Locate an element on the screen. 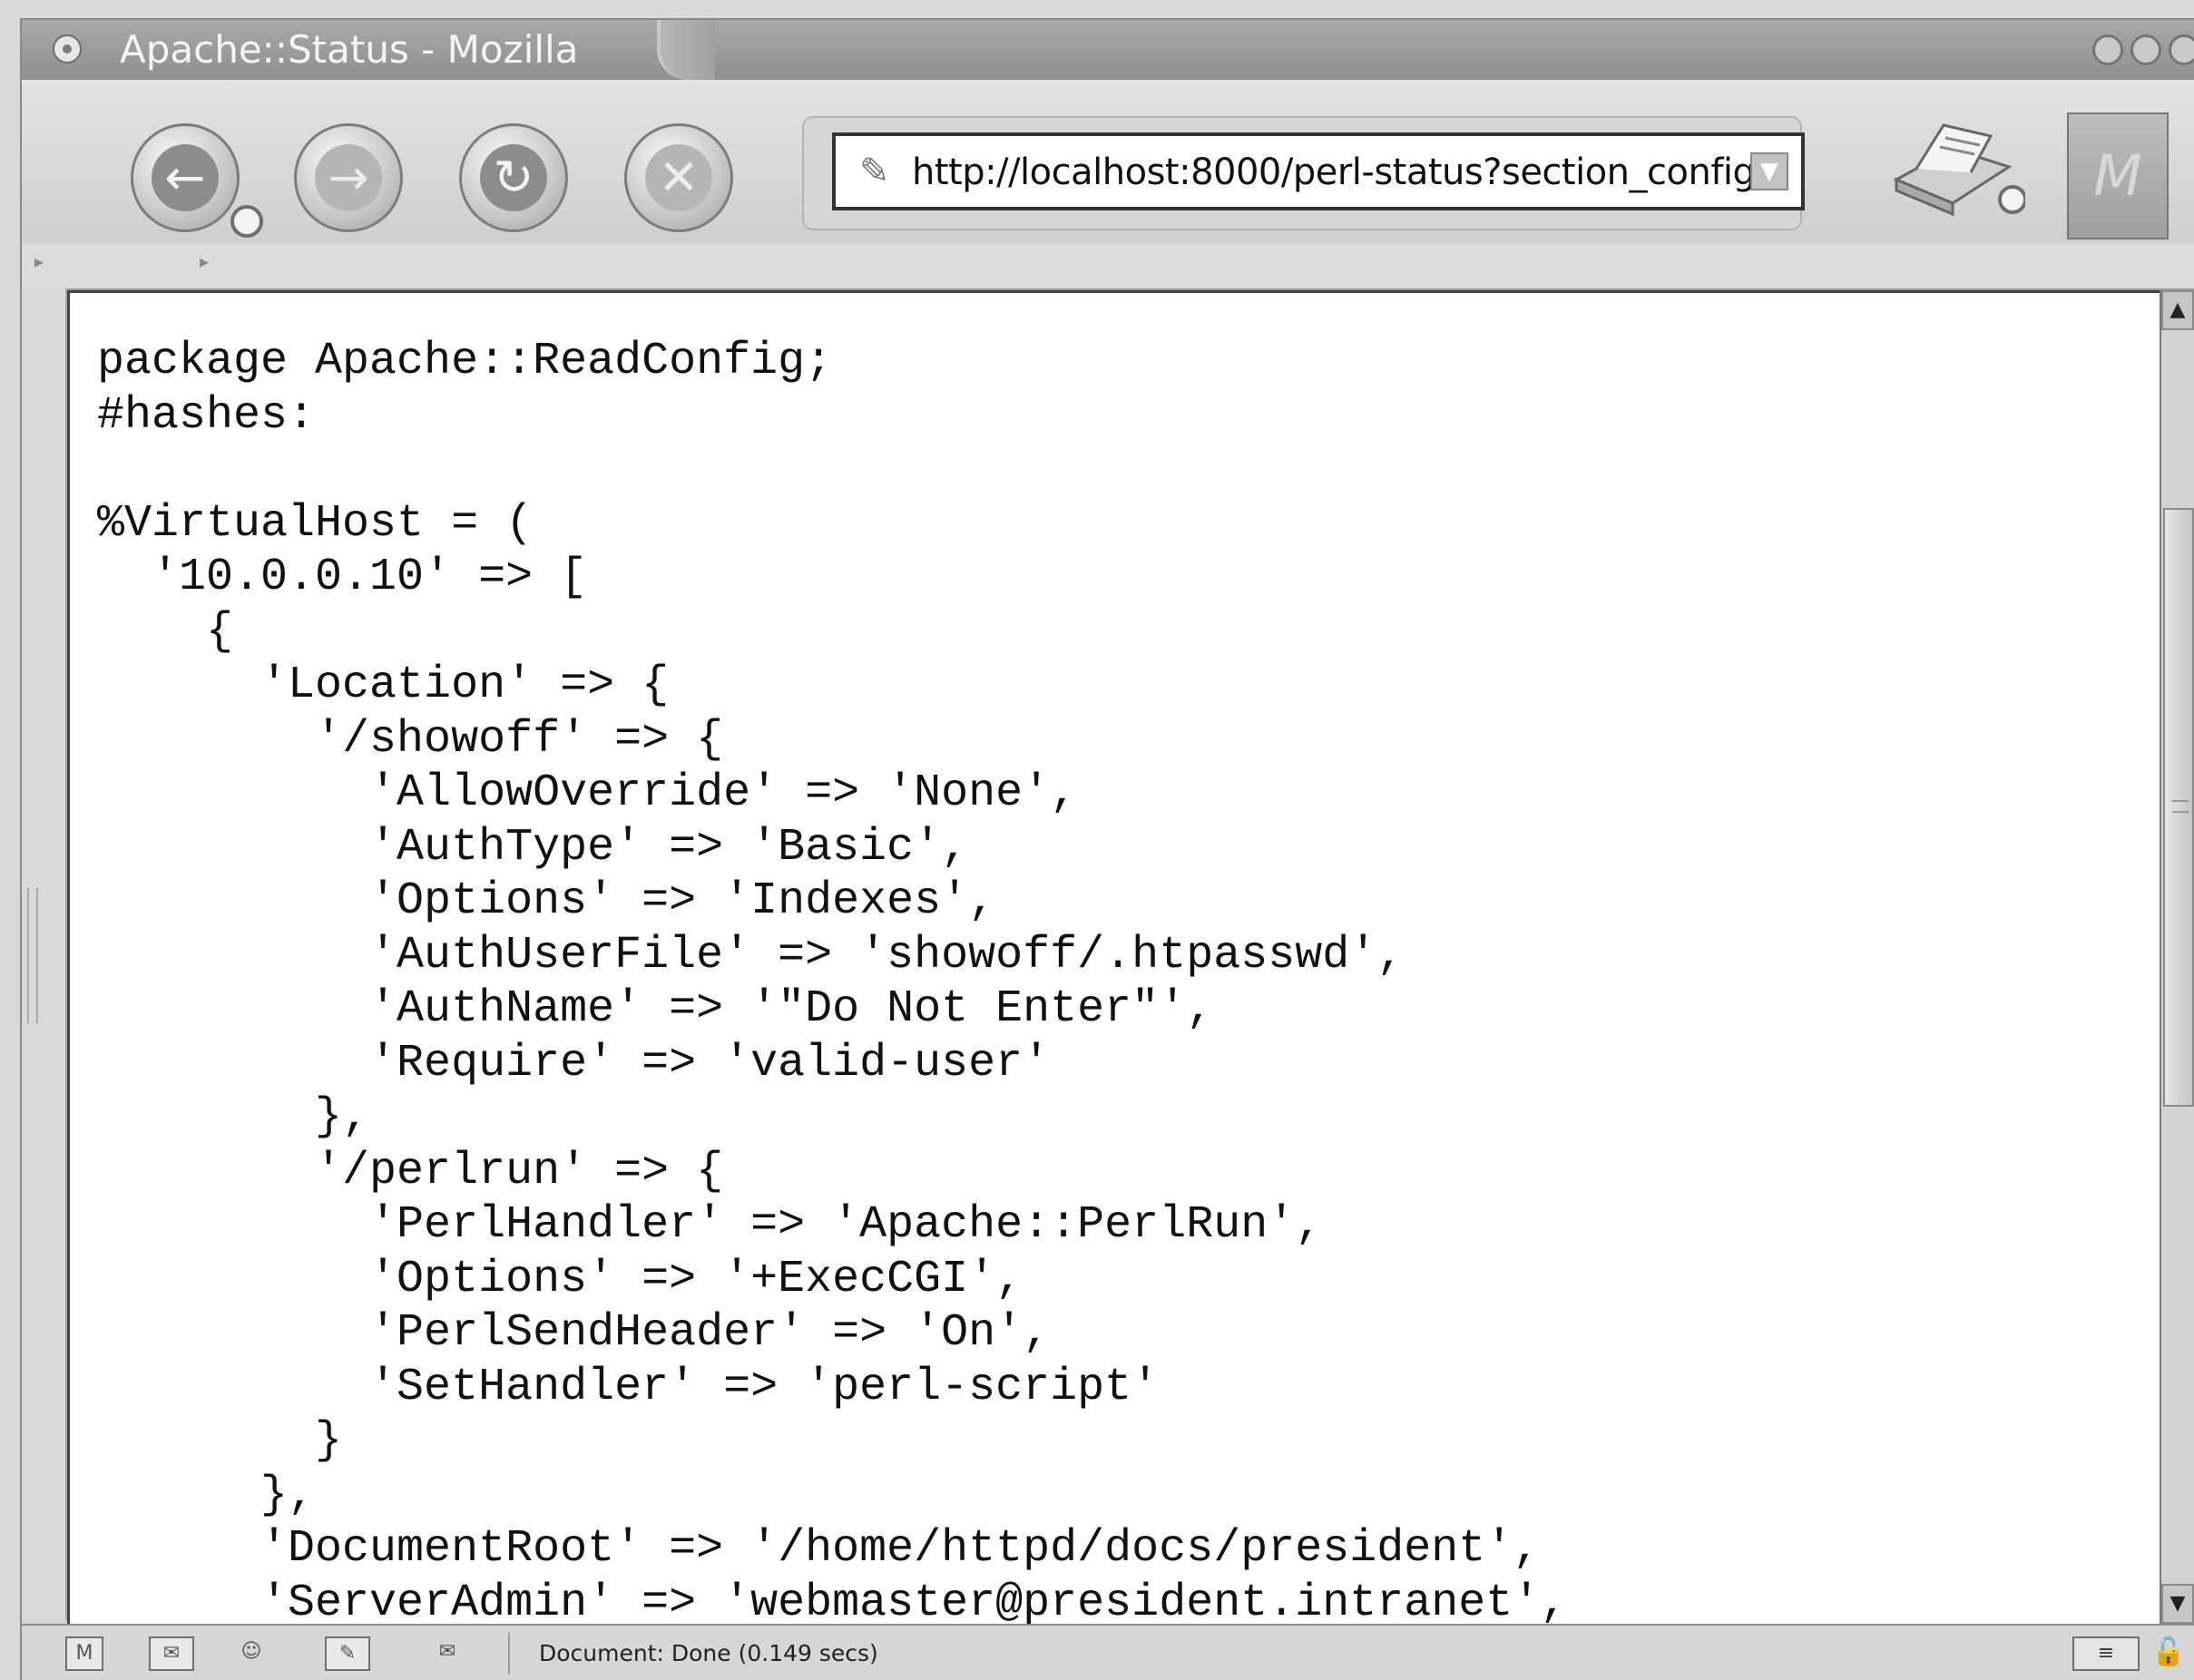  page-proxy-icon: ✎ is located at coordinates (874, 171).